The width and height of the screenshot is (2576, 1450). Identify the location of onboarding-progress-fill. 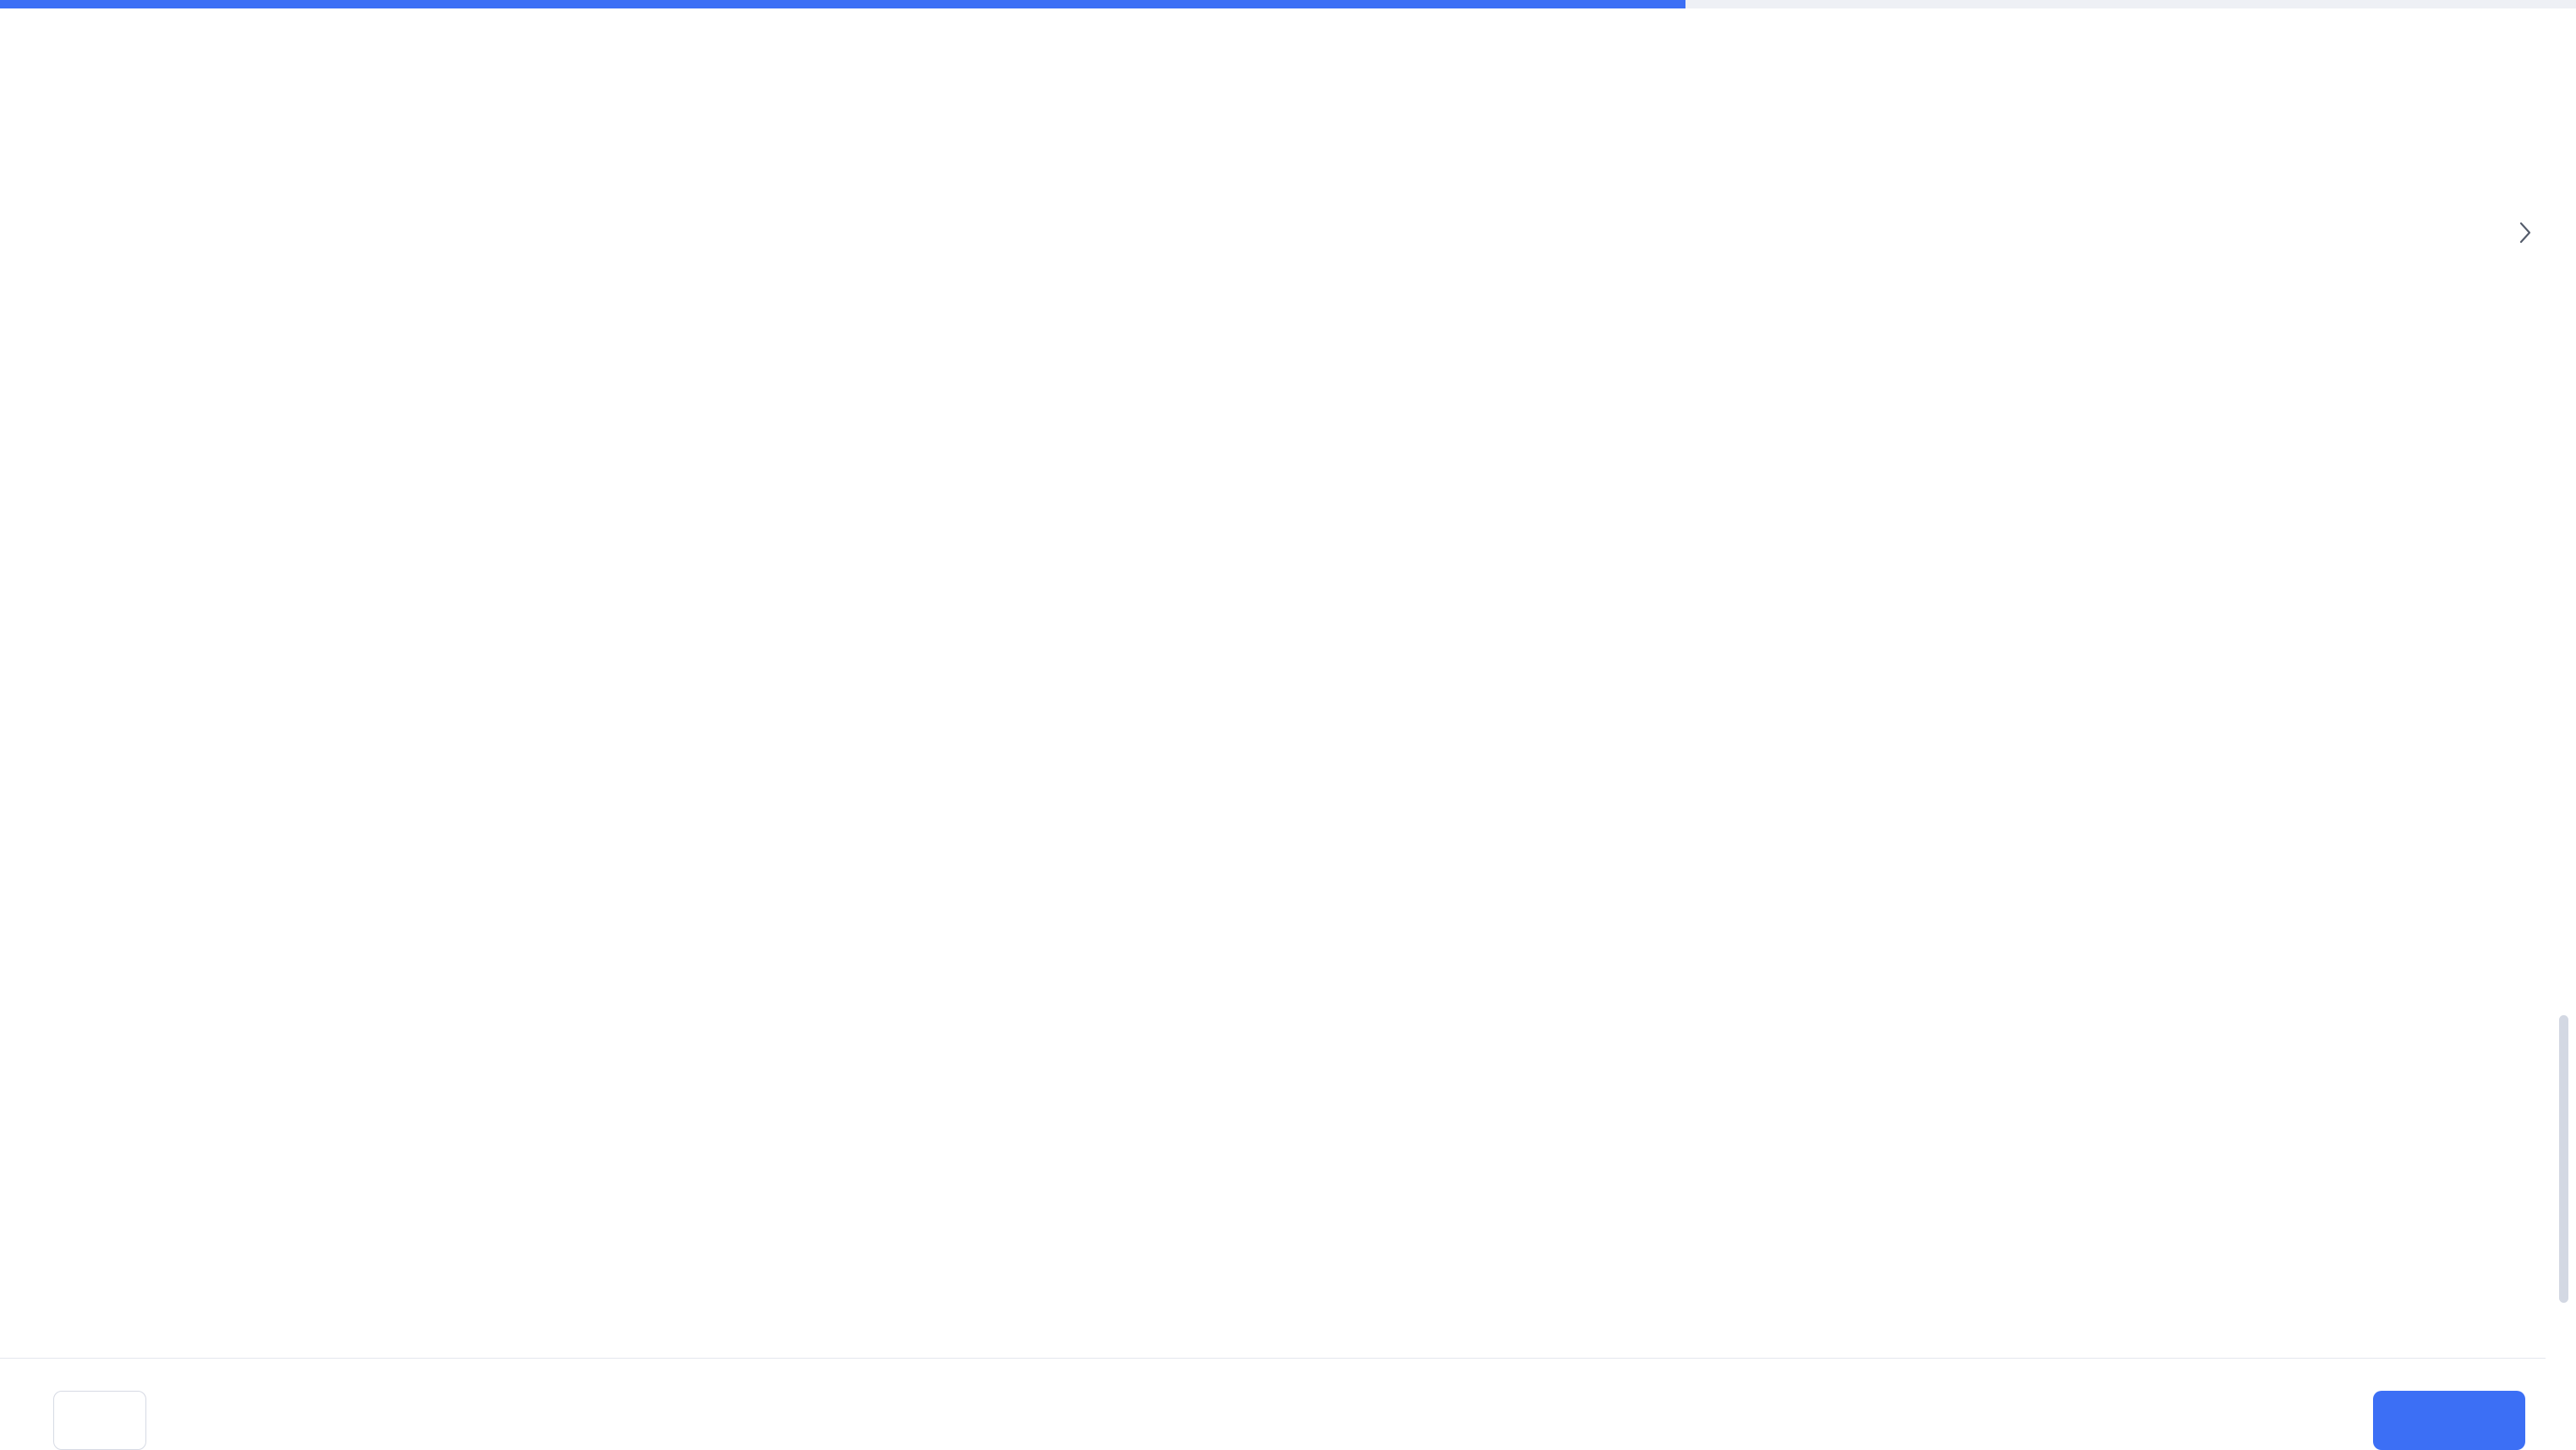
(842, 4).